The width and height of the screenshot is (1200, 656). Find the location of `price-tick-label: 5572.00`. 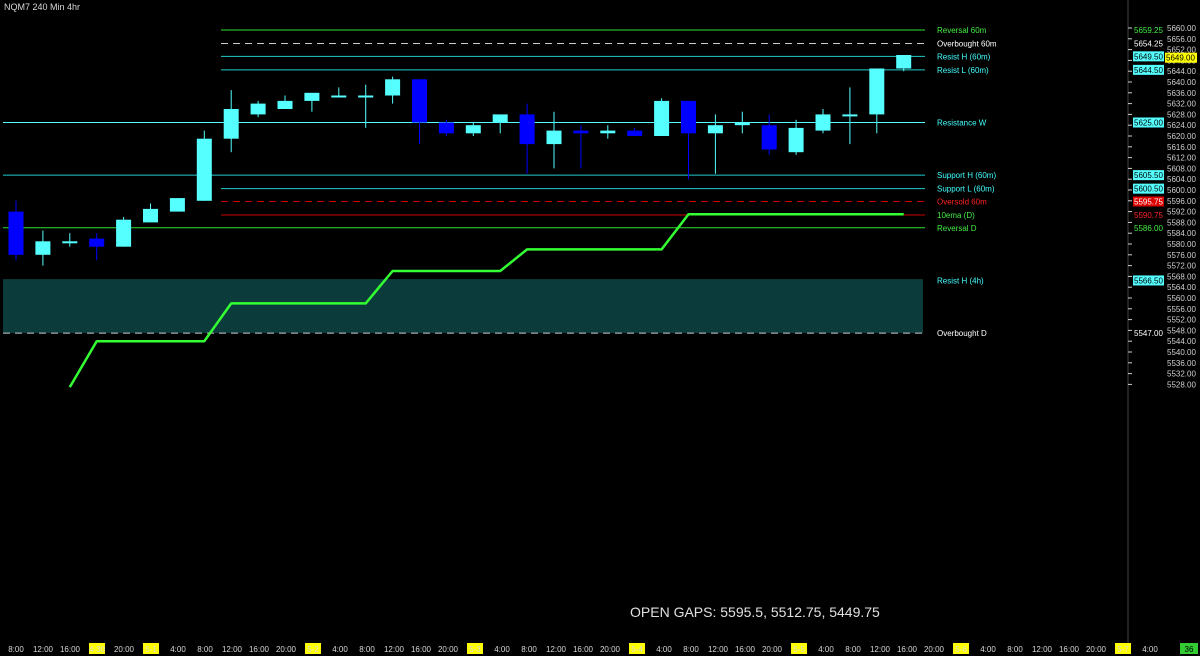

price-tick-label: 5572.00 is located at coordinates (1181, 266).